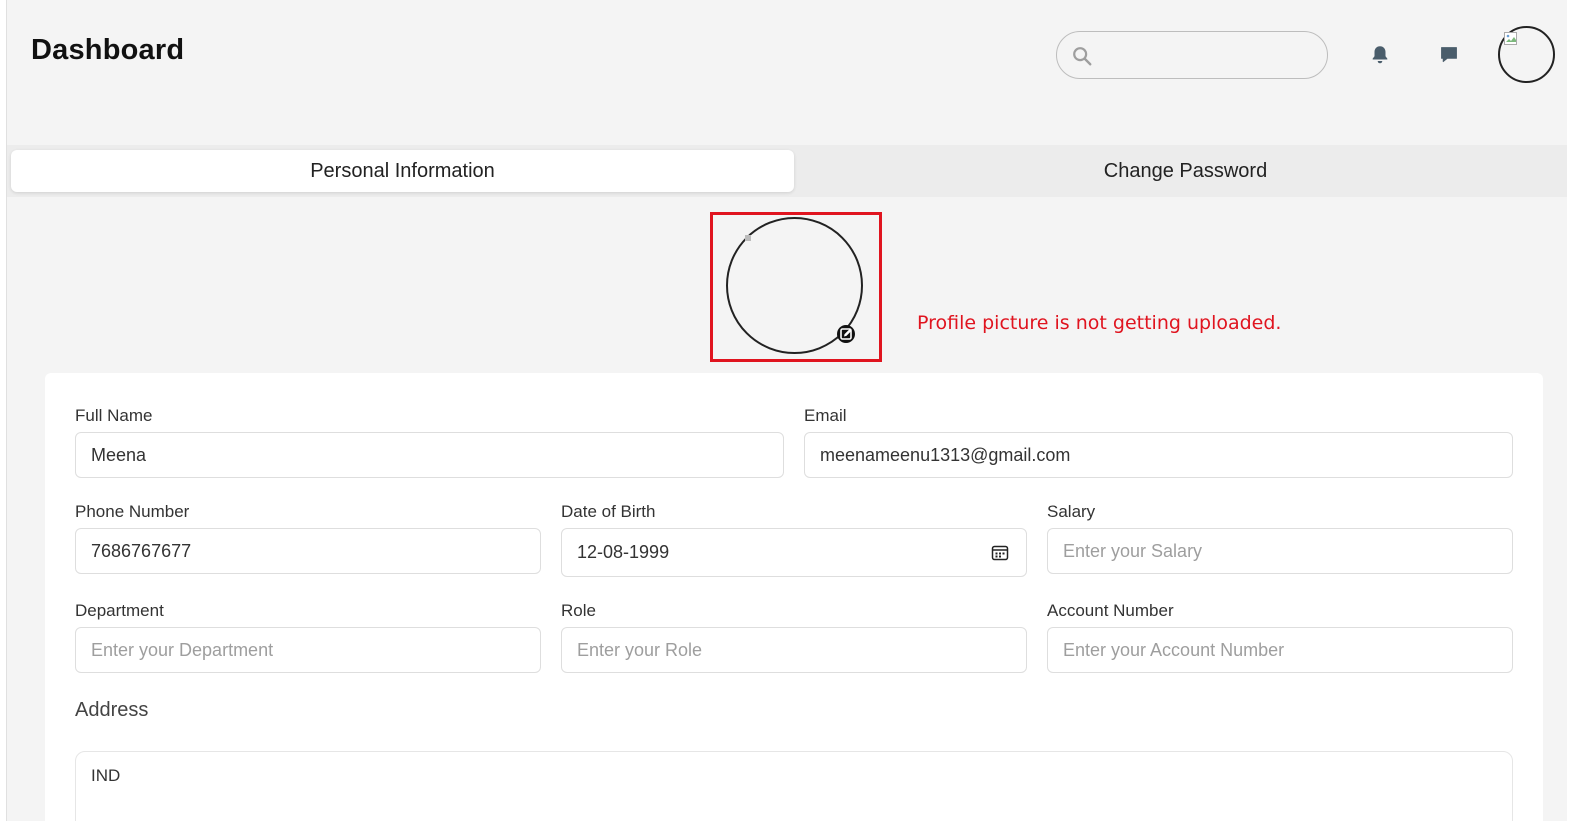 The width and height of the screenshot is (1581, 821). I want to click on bell-icon, so click(1380, 55).